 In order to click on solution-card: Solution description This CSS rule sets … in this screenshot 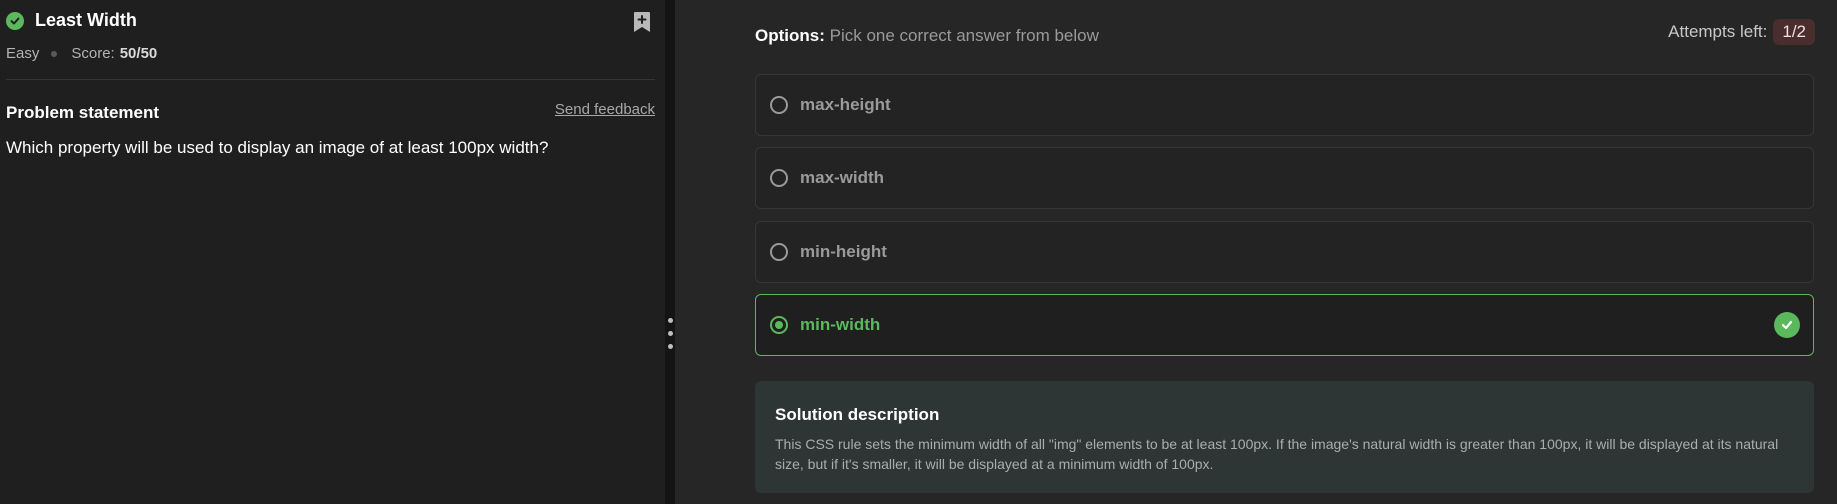, I will do `click(1284, 437)`.